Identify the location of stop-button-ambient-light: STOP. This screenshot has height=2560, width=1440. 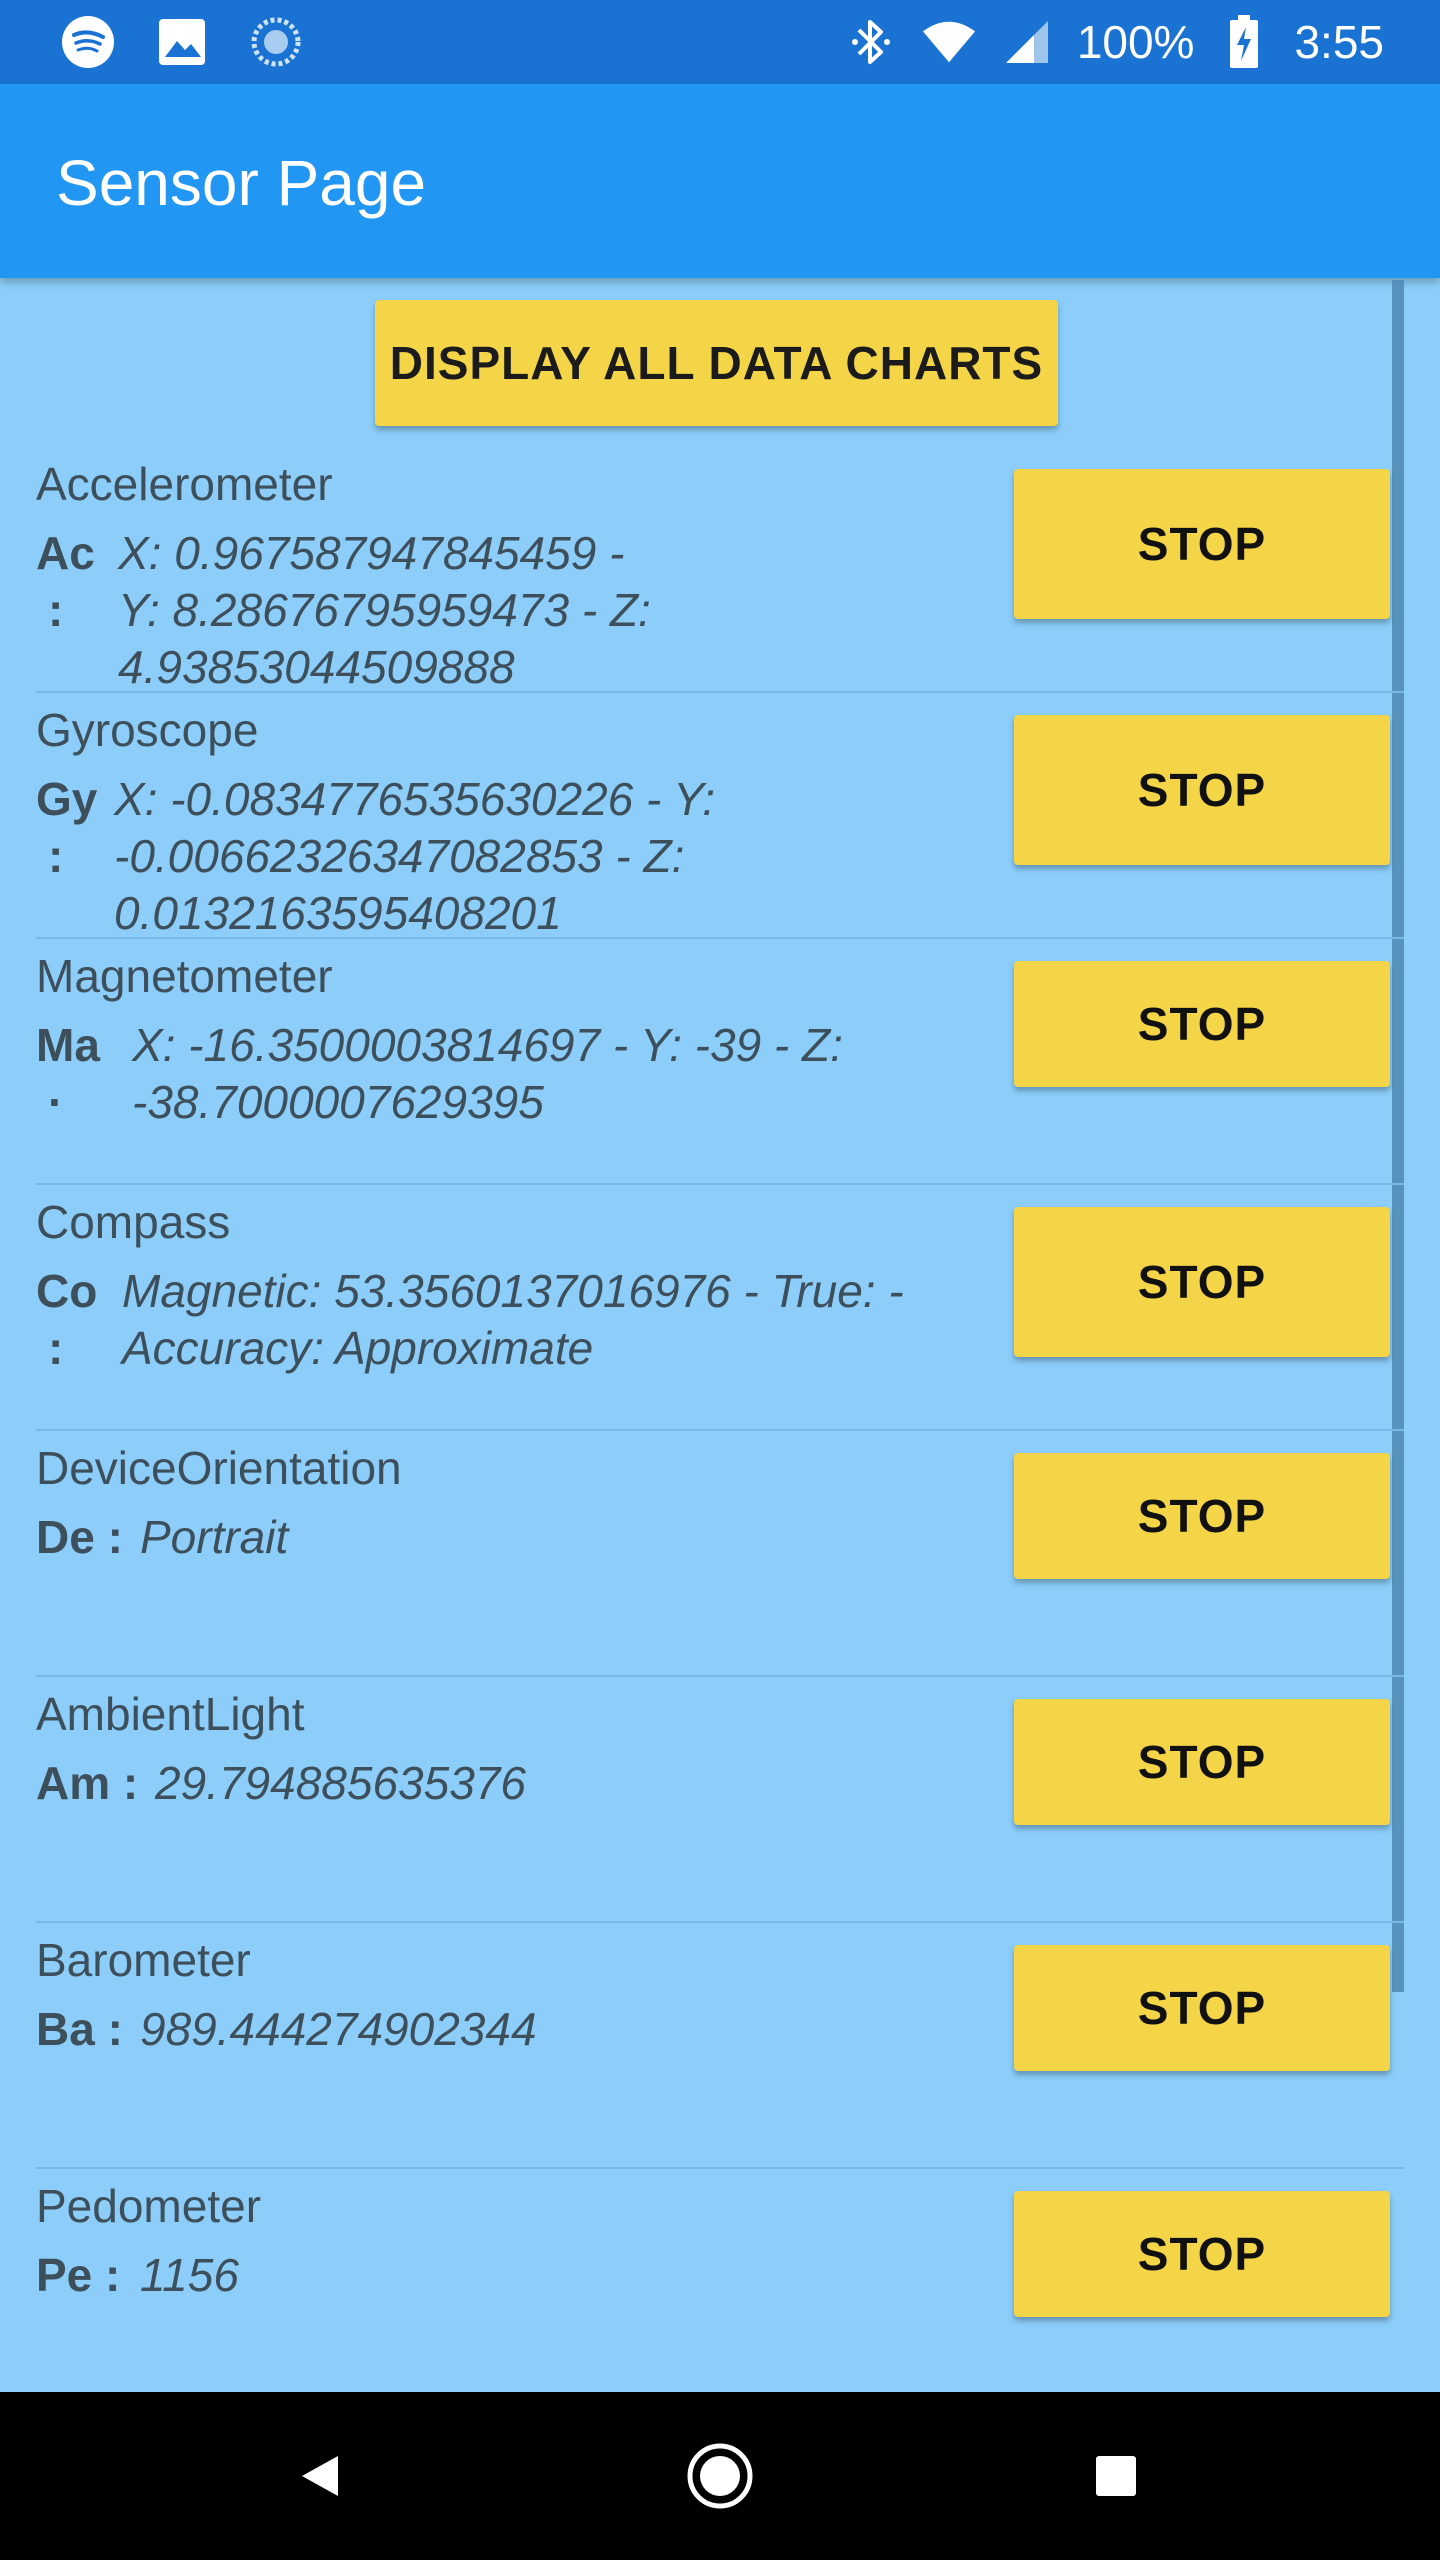
(1202, 1762).